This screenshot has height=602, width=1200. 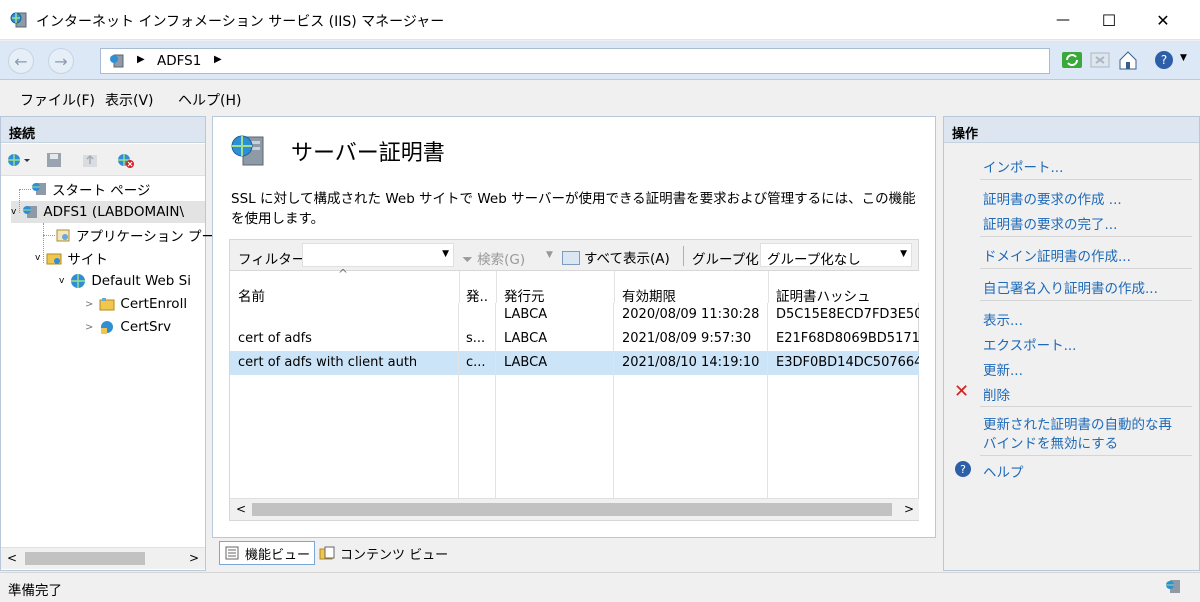 I want to click on app-pool-icon, so click(x=63, y=235).